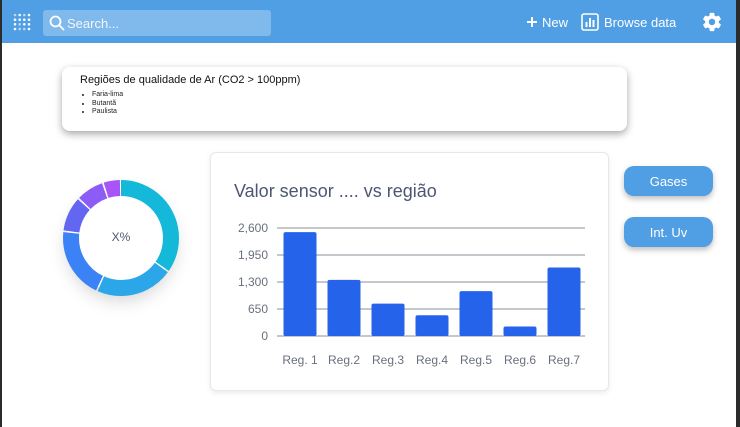 Image resolution: width=740 pixels, height=427 pixels. What do you see at coordinates (253, 228) in the screenshot?
I see `y-tick-label: 2,600` at bounding box center [253, 228].